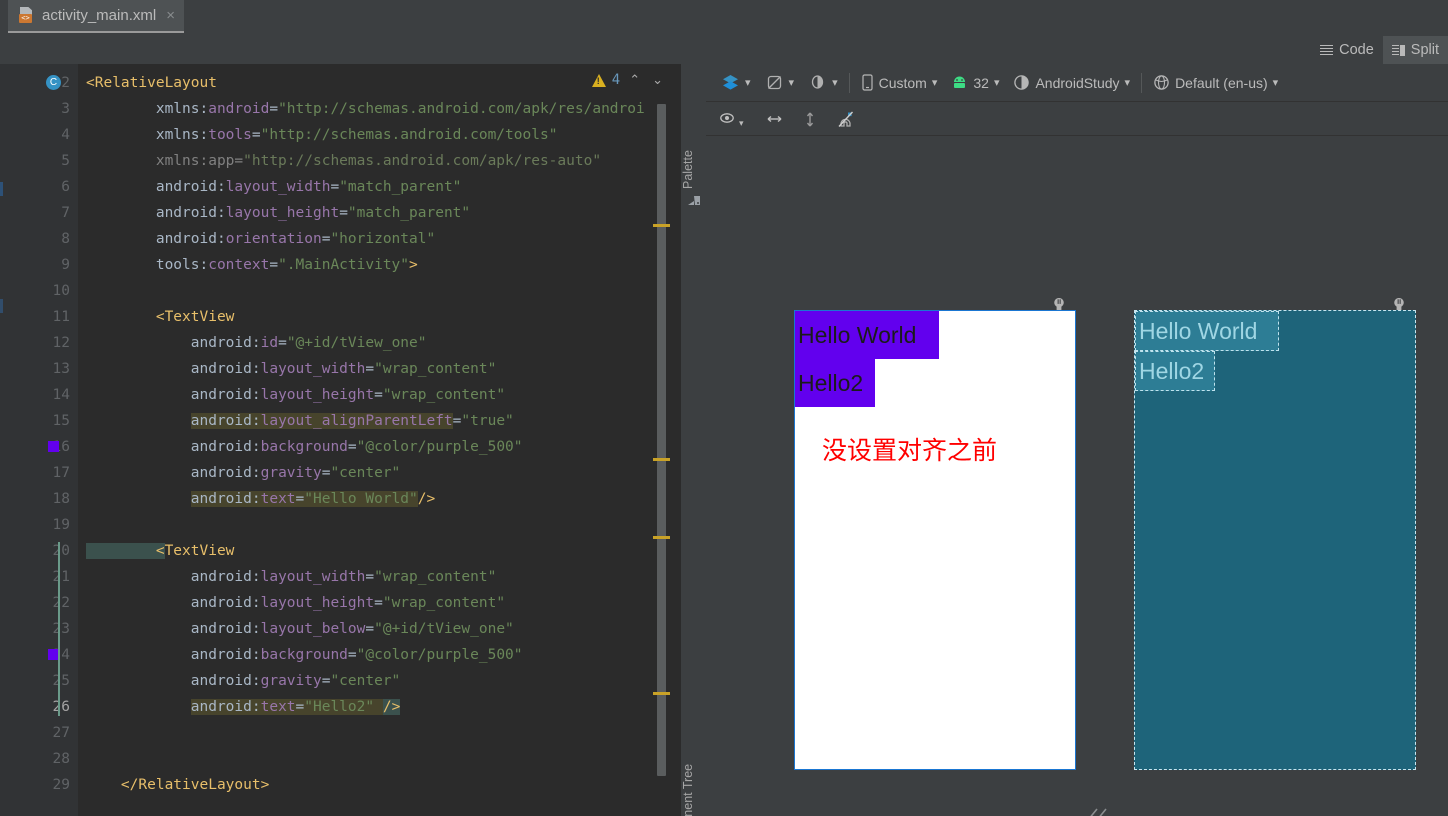 This screenshot has height=816, width=1448. What do you see at coordinates (935, 540) in the screenshot?
I see `render-preview-screen: Hello World Hello2 没设置对齐之前` at bounding box center [935, 540].